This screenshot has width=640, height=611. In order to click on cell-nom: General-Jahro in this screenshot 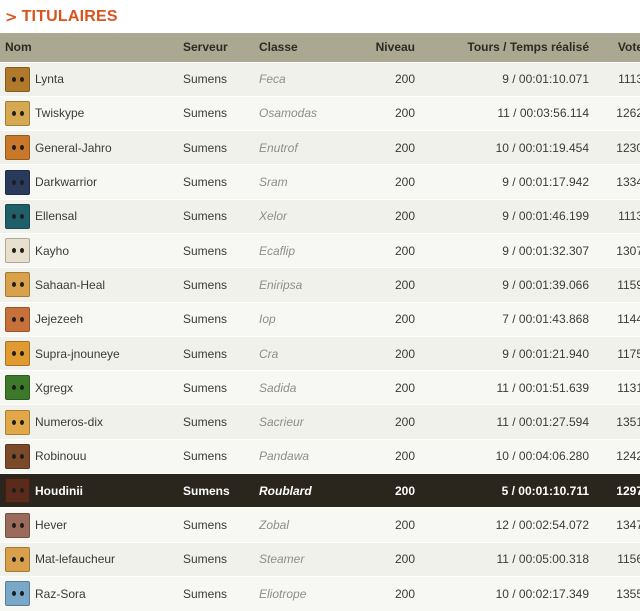, I will do `click(88, 148)`.